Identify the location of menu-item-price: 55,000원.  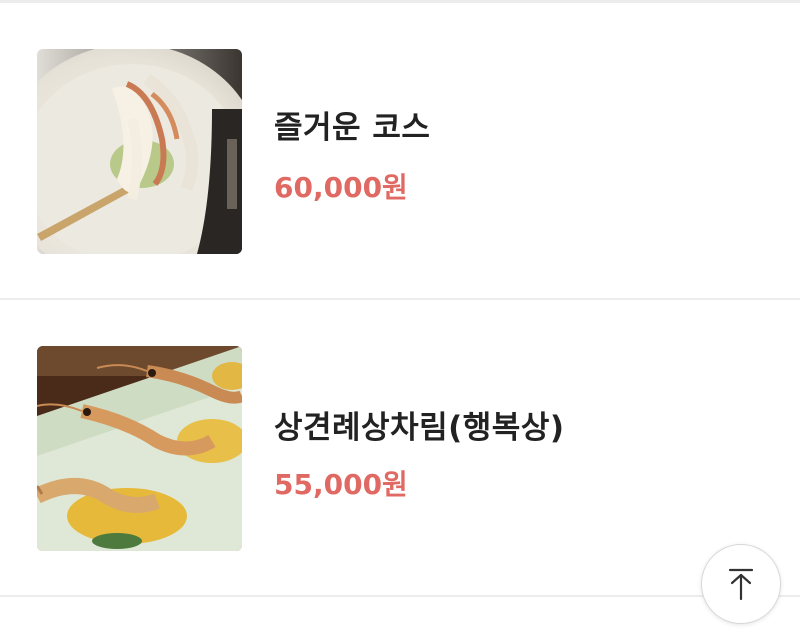
(341, 484).